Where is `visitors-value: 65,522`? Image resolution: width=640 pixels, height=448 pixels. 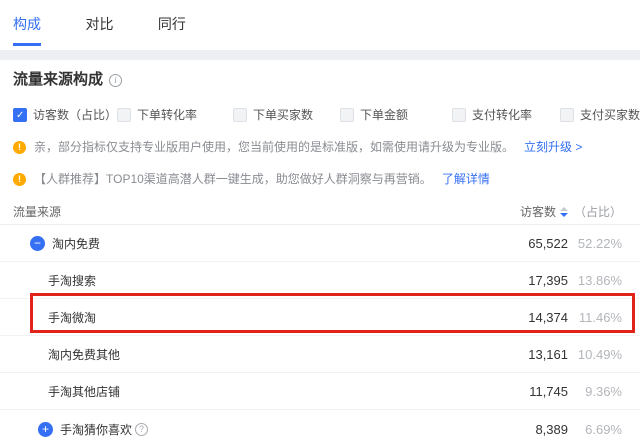
visitors-value: 65,522 is located at coordinates (548, 243).